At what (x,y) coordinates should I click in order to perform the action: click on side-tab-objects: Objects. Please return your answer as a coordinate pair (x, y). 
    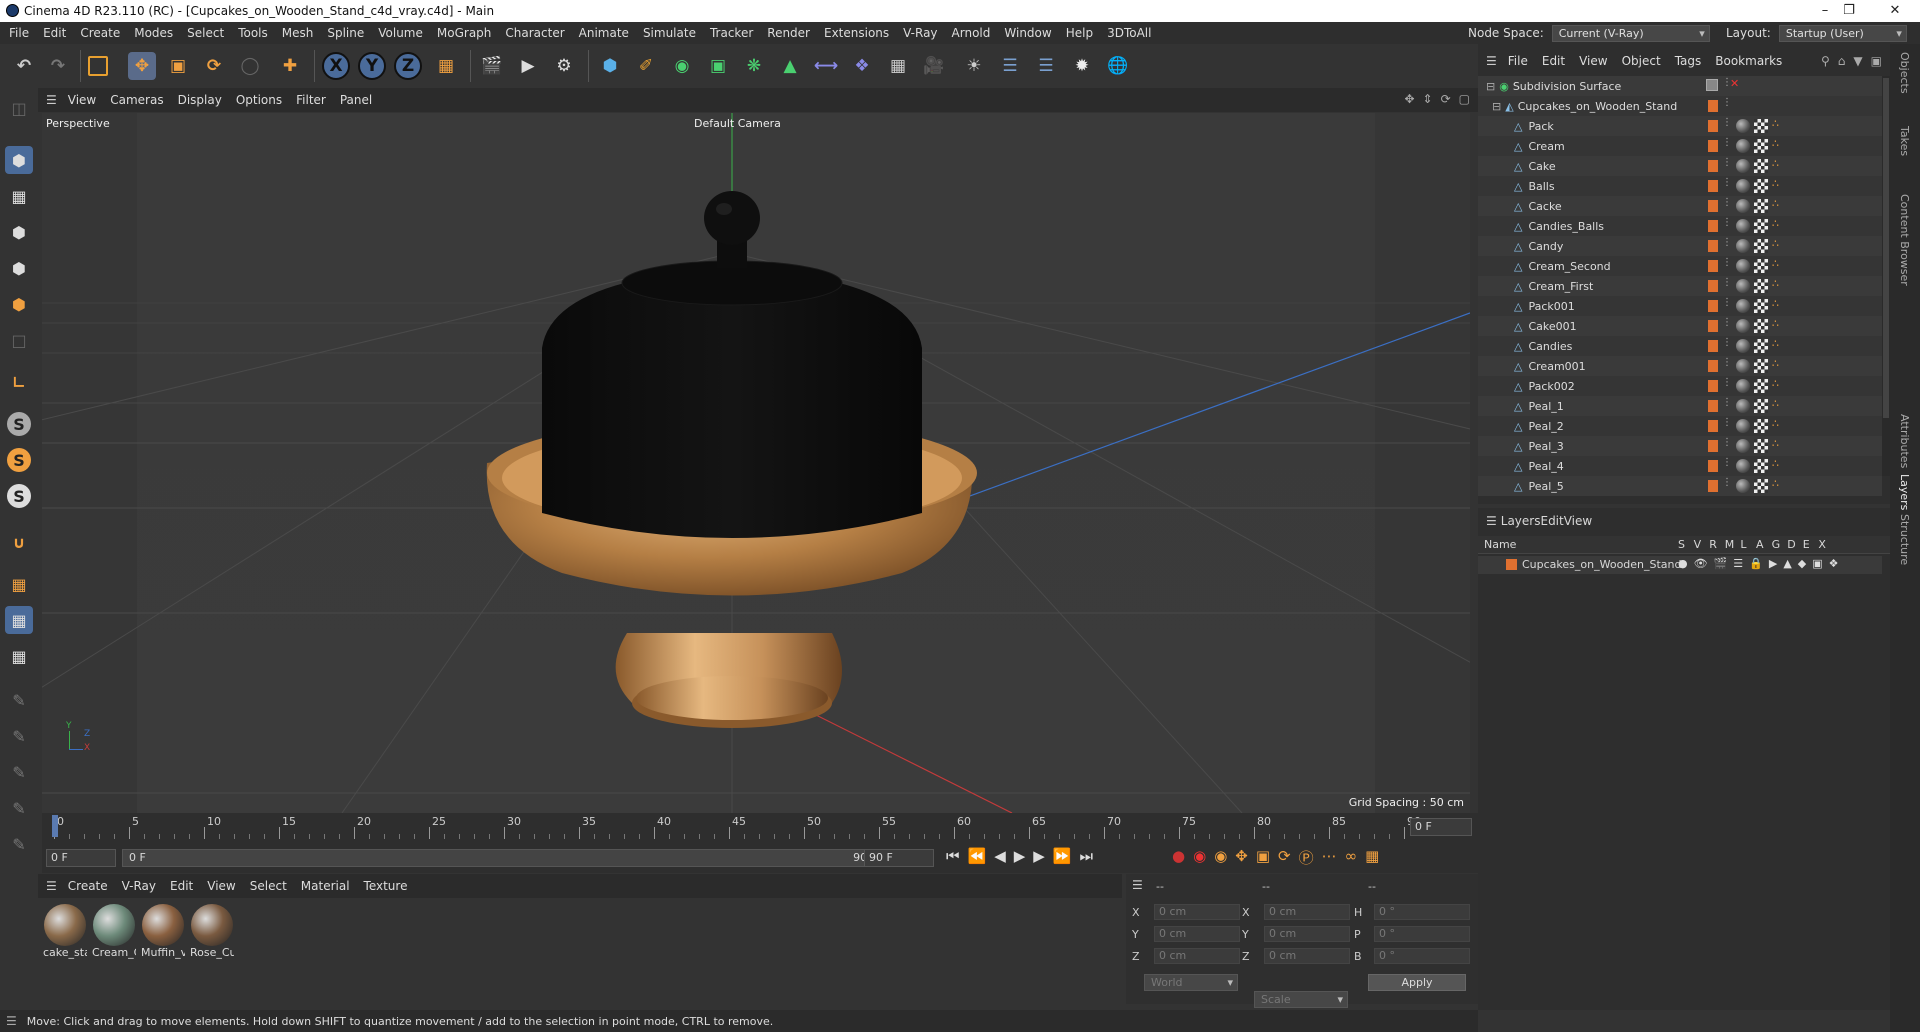
    Looking at the image, I should click on (1904, 73).